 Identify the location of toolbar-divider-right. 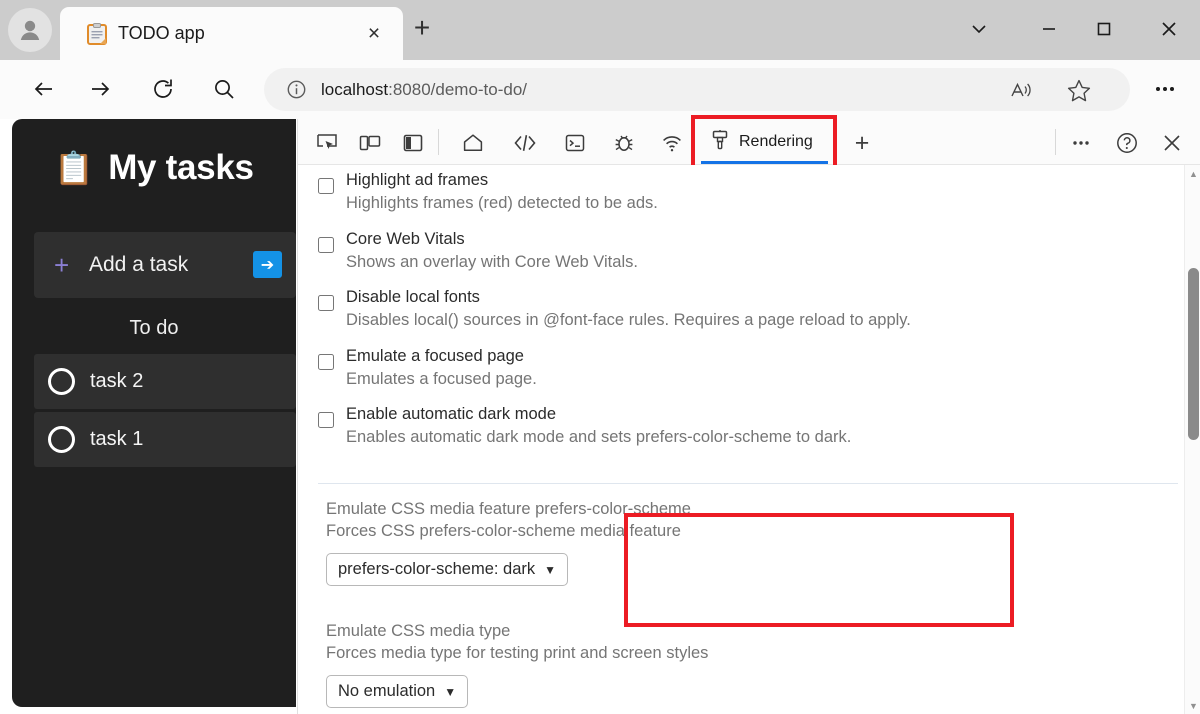
(1055, 142).